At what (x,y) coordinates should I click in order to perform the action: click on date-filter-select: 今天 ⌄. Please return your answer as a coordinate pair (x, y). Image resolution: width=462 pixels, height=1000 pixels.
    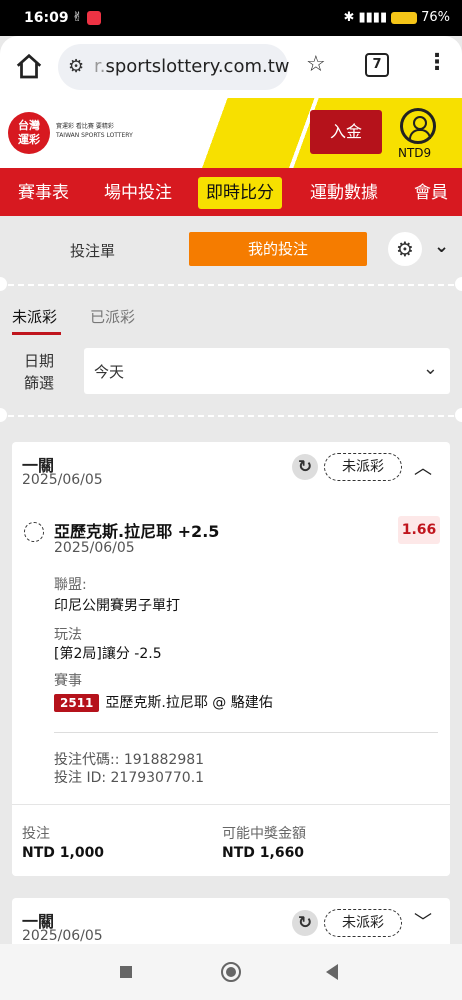
    Looking at the image, I should click on (267, 371).